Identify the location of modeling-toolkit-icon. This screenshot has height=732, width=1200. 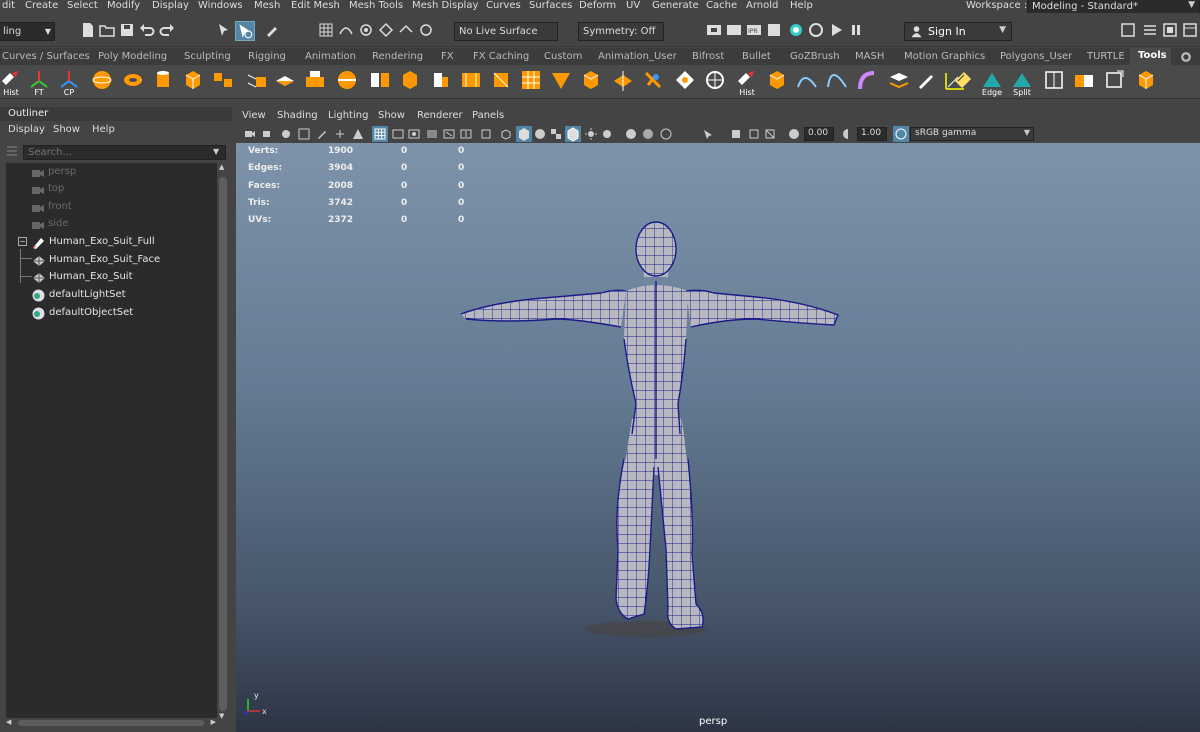
(1128, 30).